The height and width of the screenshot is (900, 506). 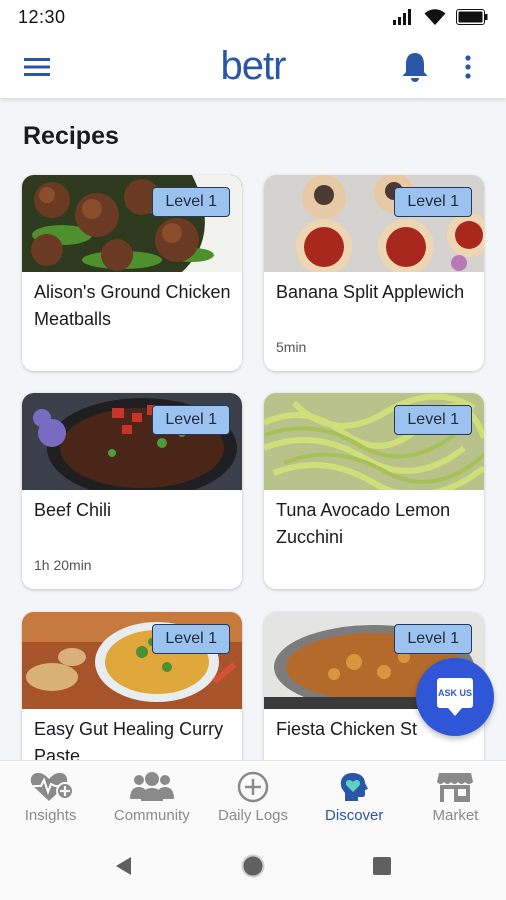 I want to click on nav-label: Discover, so click(x=354, y=815).